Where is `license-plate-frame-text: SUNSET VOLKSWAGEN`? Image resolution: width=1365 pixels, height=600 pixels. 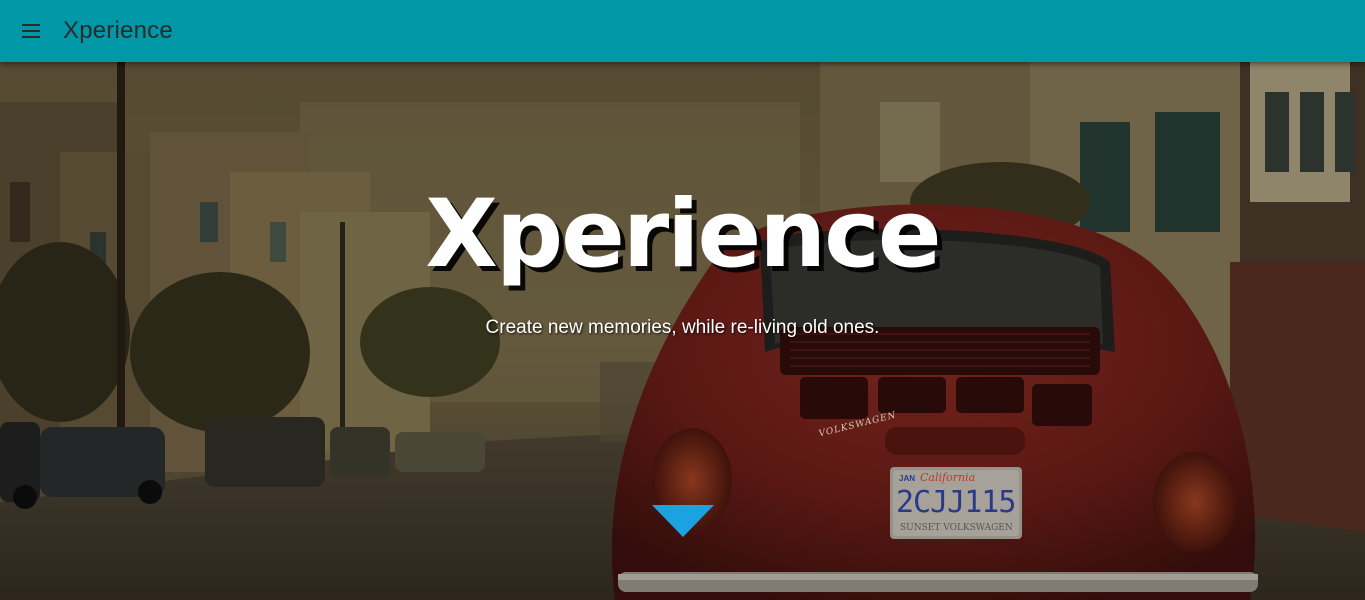 license-plate-frame-text: SUNSET VOLKSWAGEN is located at coordinates (956, 528).